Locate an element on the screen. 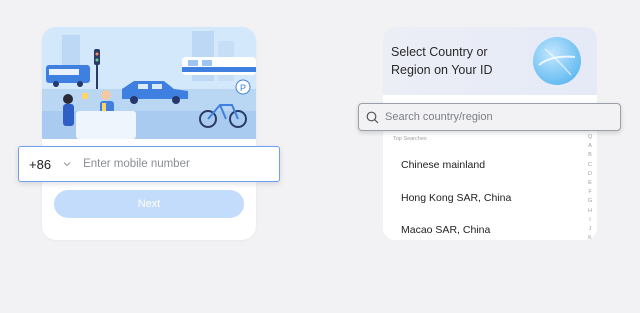 This screenshot has width=640, height=313. region-picker-header: Select Country or Region on Your ID is located at coordinates (490, 61).